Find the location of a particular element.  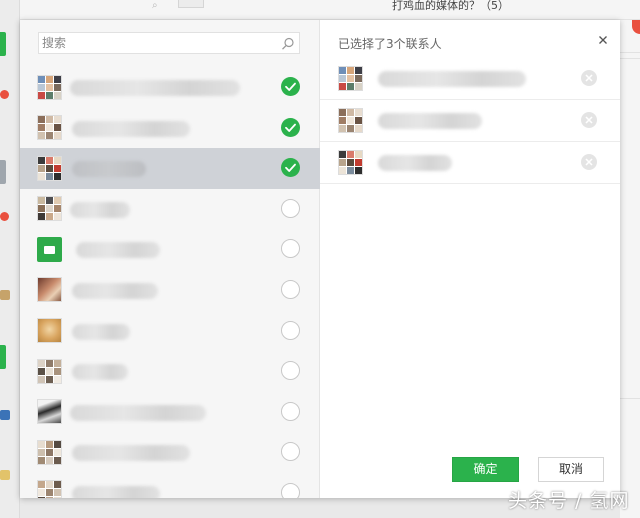

background-active-indicator is located at coordinates (3, 44).